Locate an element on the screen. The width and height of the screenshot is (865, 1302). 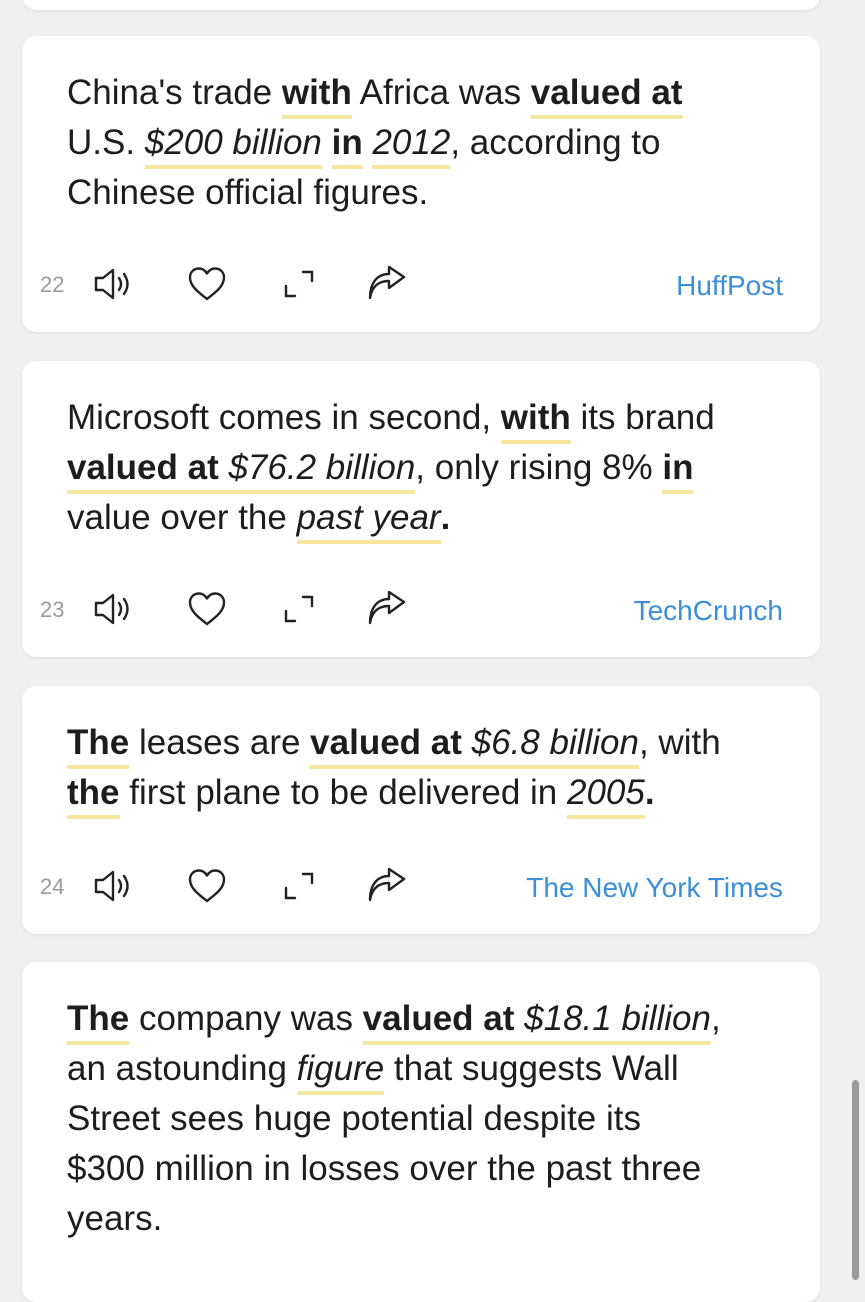
card-actions: 23 TechCrunch is located at coordinates (421, 609).